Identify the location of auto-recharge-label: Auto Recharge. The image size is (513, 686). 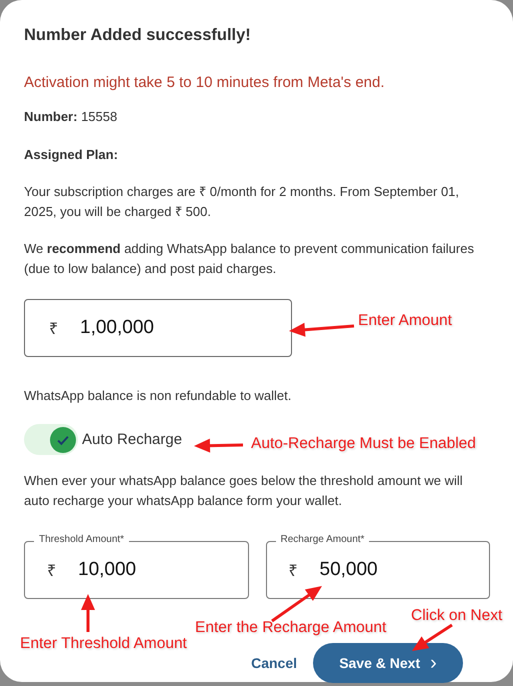
(132, 439).